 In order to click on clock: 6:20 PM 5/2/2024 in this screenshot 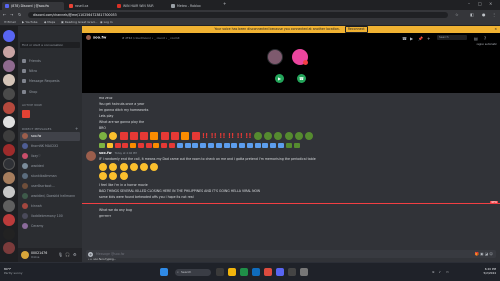, I will do `click(489, 271)`.